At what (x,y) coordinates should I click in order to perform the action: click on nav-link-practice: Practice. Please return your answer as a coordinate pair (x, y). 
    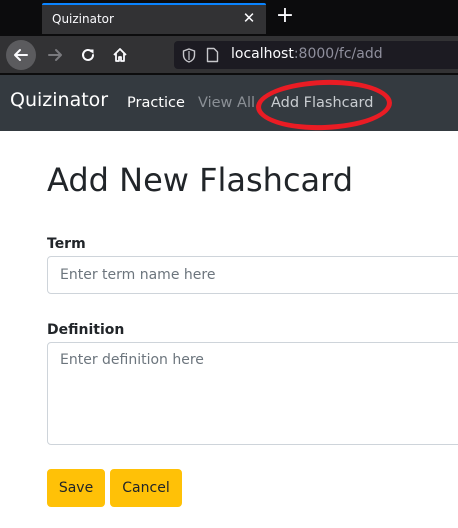
    Looking at the image, I should click on (156, 103).